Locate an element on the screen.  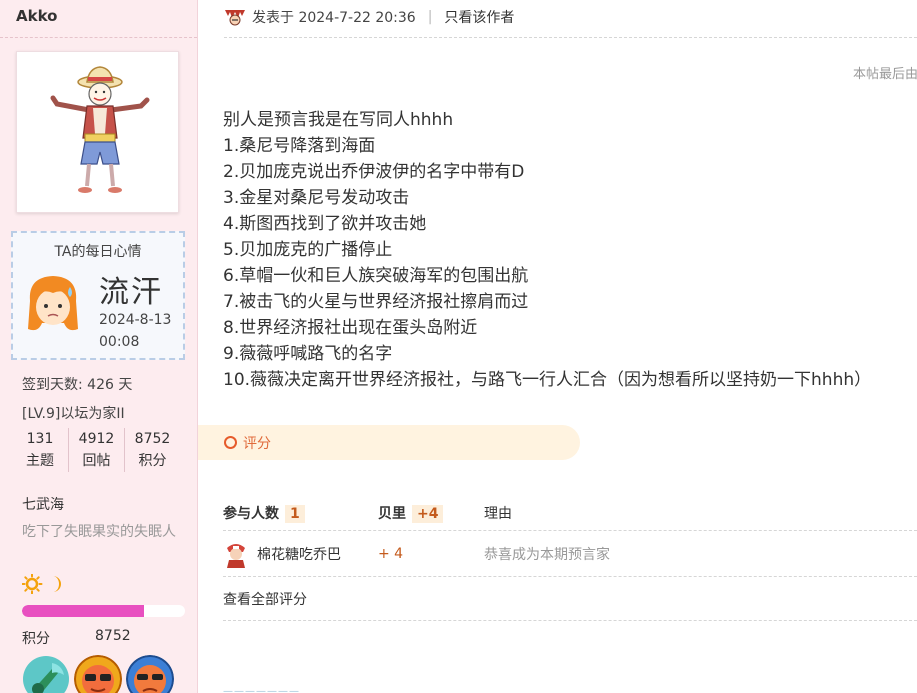
level-progress-bar is located at coordinates (103, 611).